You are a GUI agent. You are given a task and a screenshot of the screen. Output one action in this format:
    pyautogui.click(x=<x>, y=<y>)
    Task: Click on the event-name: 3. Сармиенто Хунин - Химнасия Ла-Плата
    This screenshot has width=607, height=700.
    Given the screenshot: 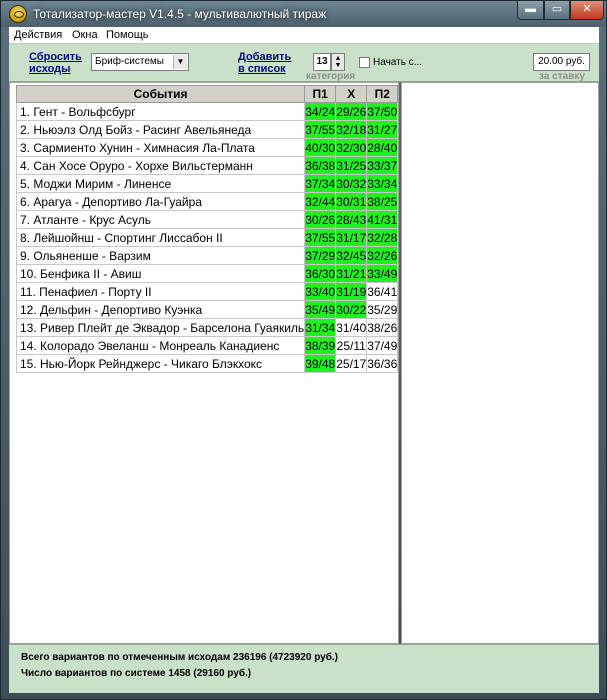 What is the action you would take?
    pyautogui.click(x=160, y=147)
    